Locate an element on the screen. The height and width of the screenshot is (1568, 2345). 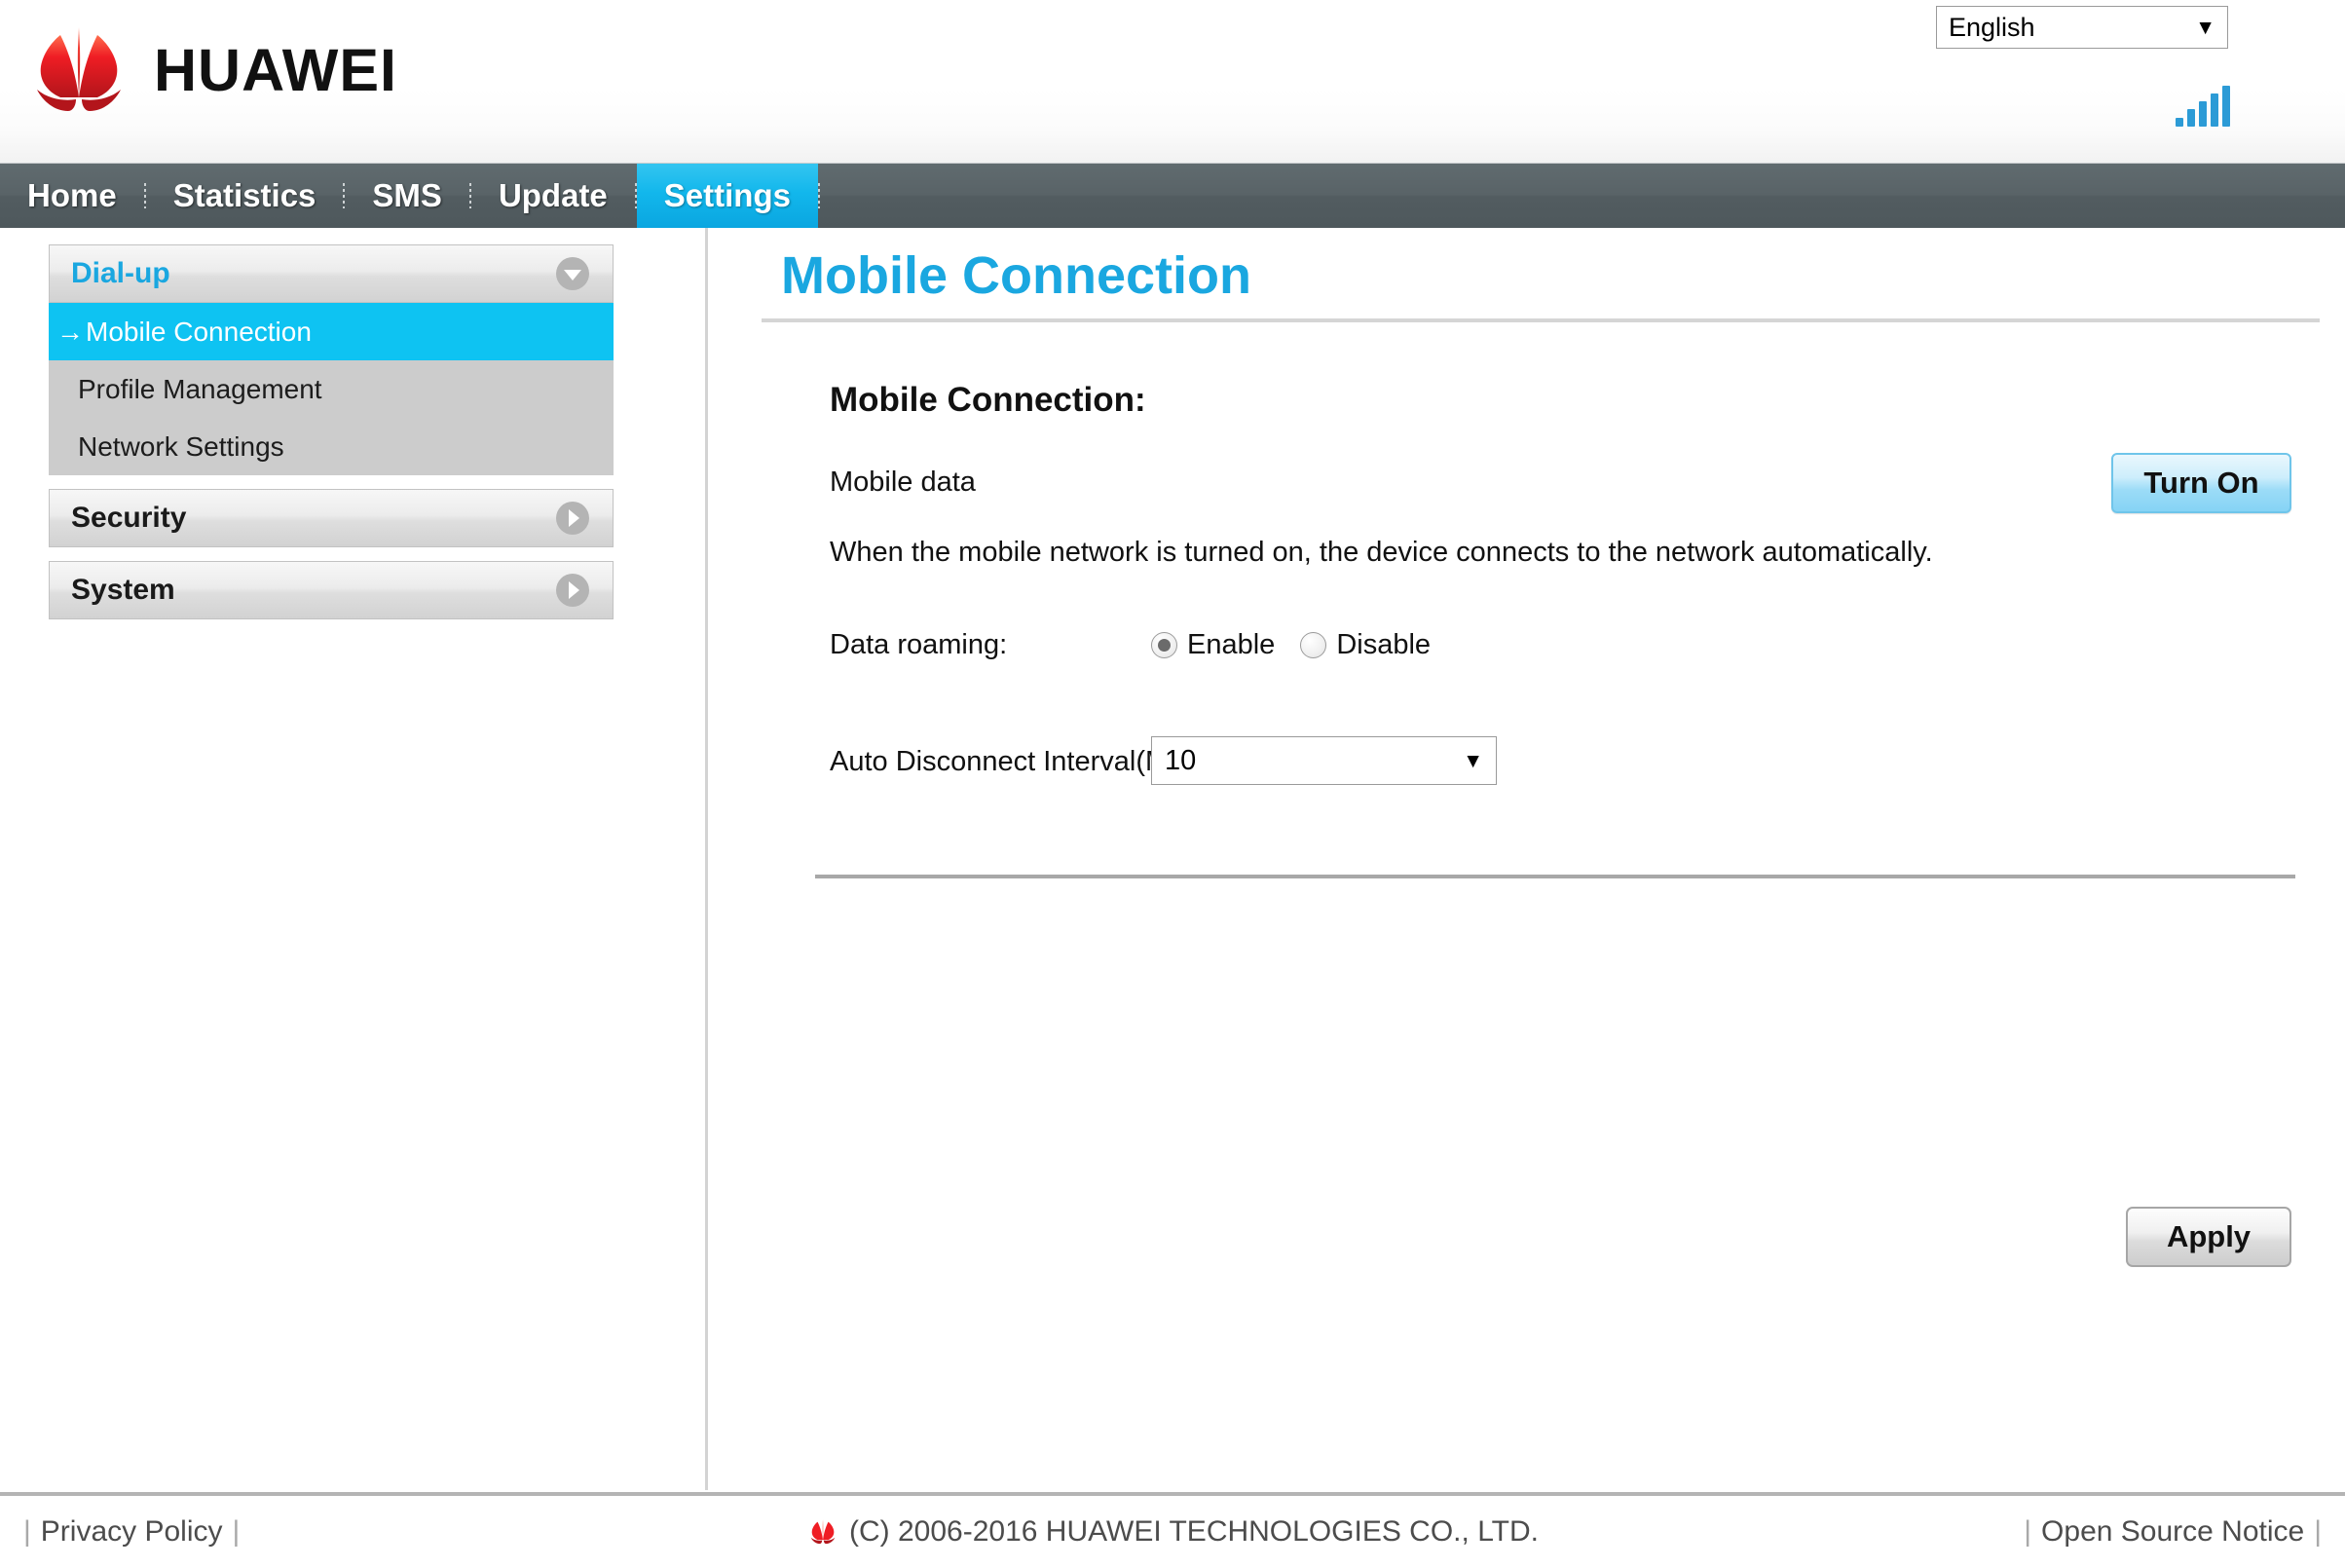
nav-tab-home: Home is located at coordinates (72, 196).